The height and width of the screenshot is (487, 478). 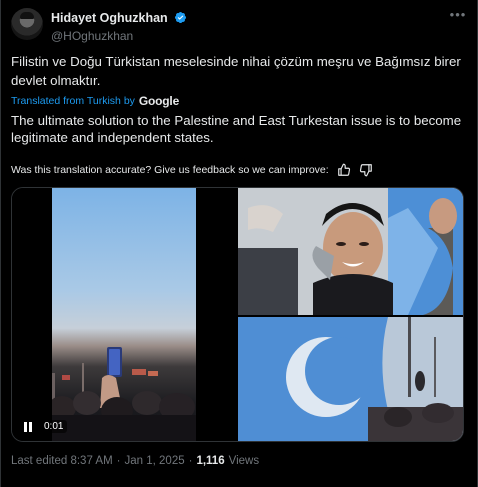 I want to click on photo-bottom-image, so click(x=350, y=379).